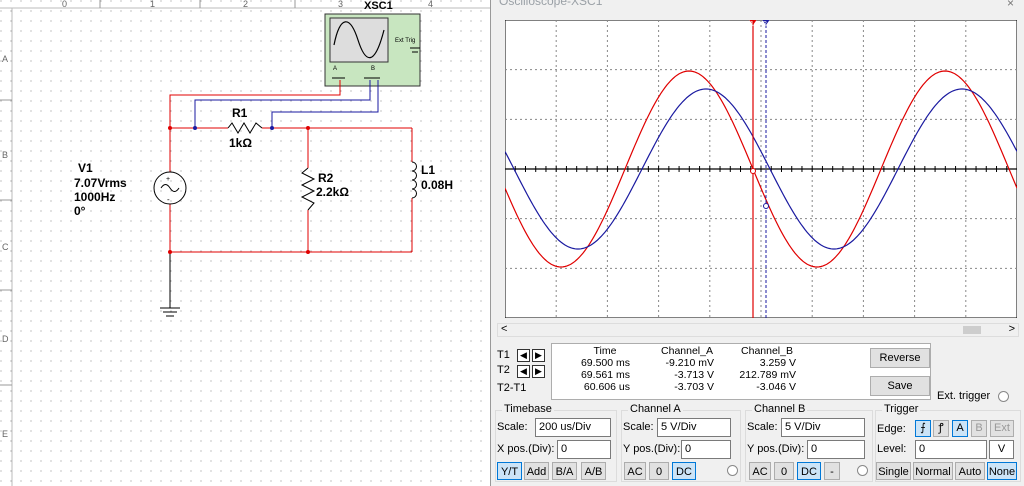  Describe the element at coordinates (1012, 329) in the screenshot. I see `scroll-right-icon: >` at that location.